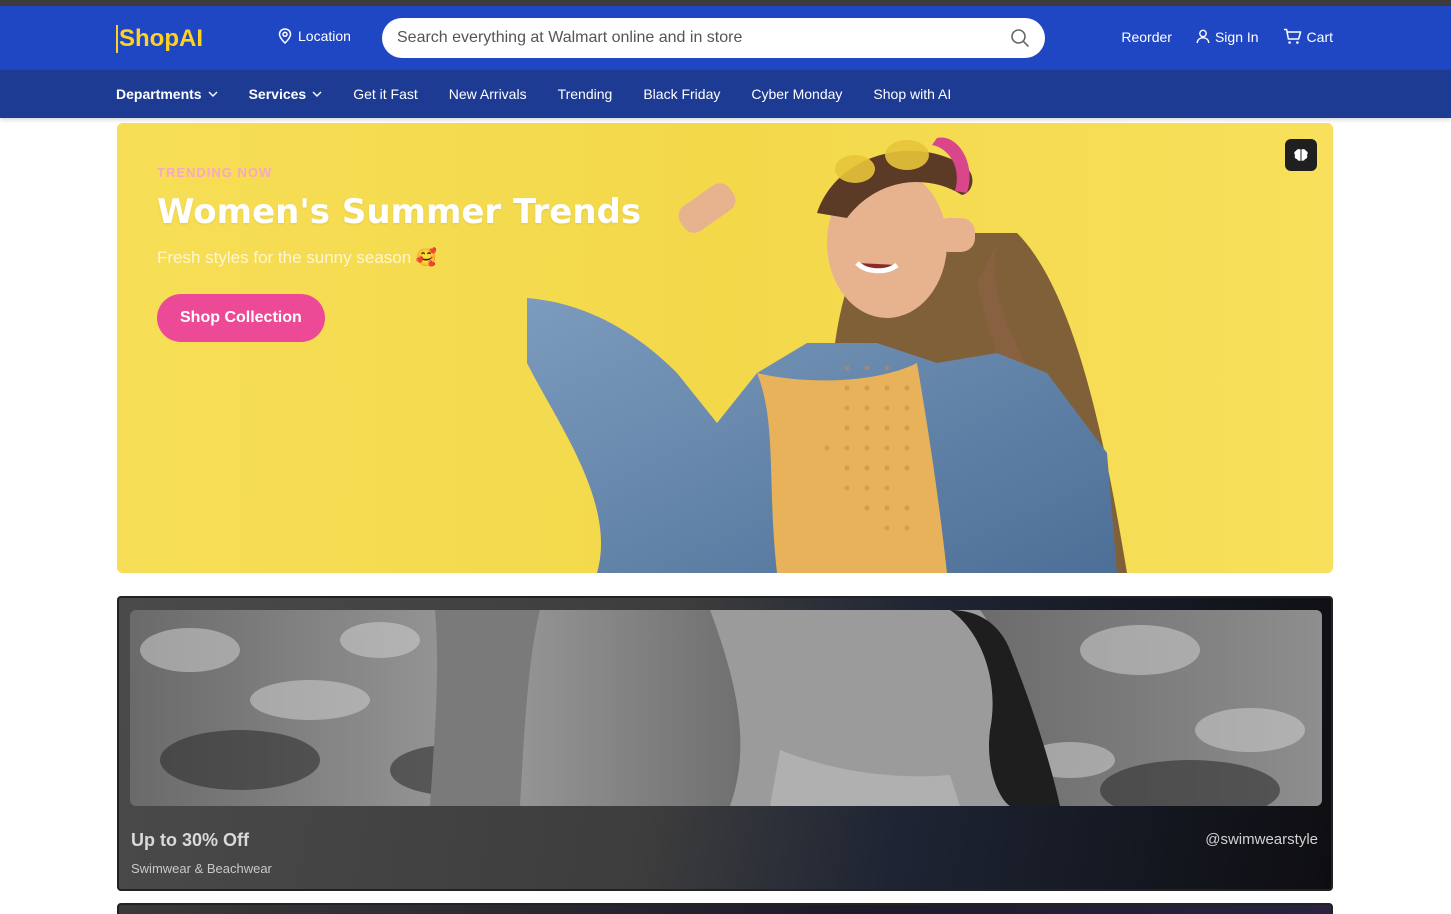 The height and width of the screenshot is (914, 1451). What do you see at coordinates (426, 257) in the screenshot?
I see `smiling-emoji-icon: 🥰` at bounding box center [426, 257].